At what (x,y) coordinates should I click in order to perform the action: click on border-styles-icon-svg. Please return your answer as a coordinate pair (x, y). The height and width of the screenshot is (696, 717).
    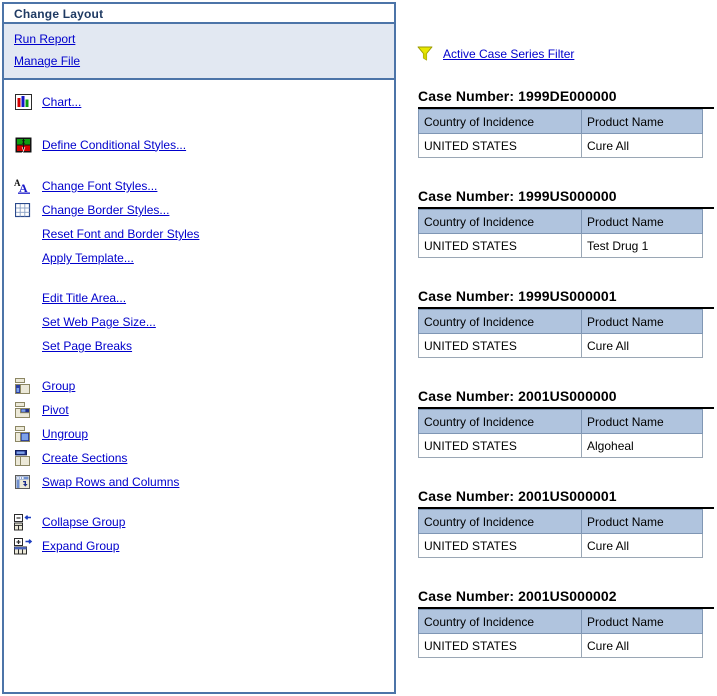
    Looking at the image, I should click on (23, 209).